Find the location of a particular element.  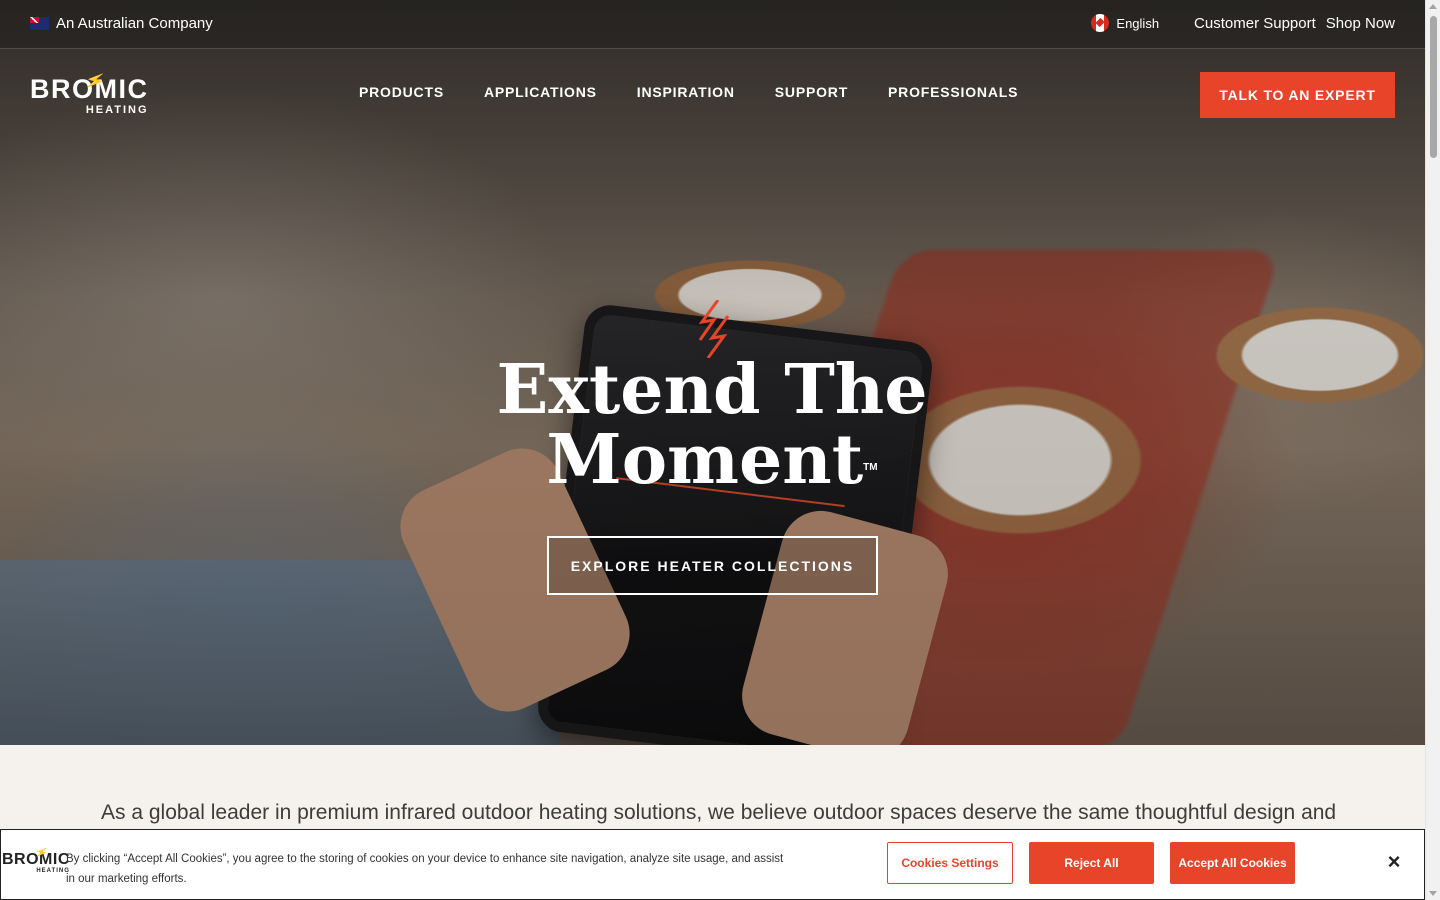

explore-heater-collections-button: EXPLORE HEATER COLLECTIONS is located at coordinates (712, 565).